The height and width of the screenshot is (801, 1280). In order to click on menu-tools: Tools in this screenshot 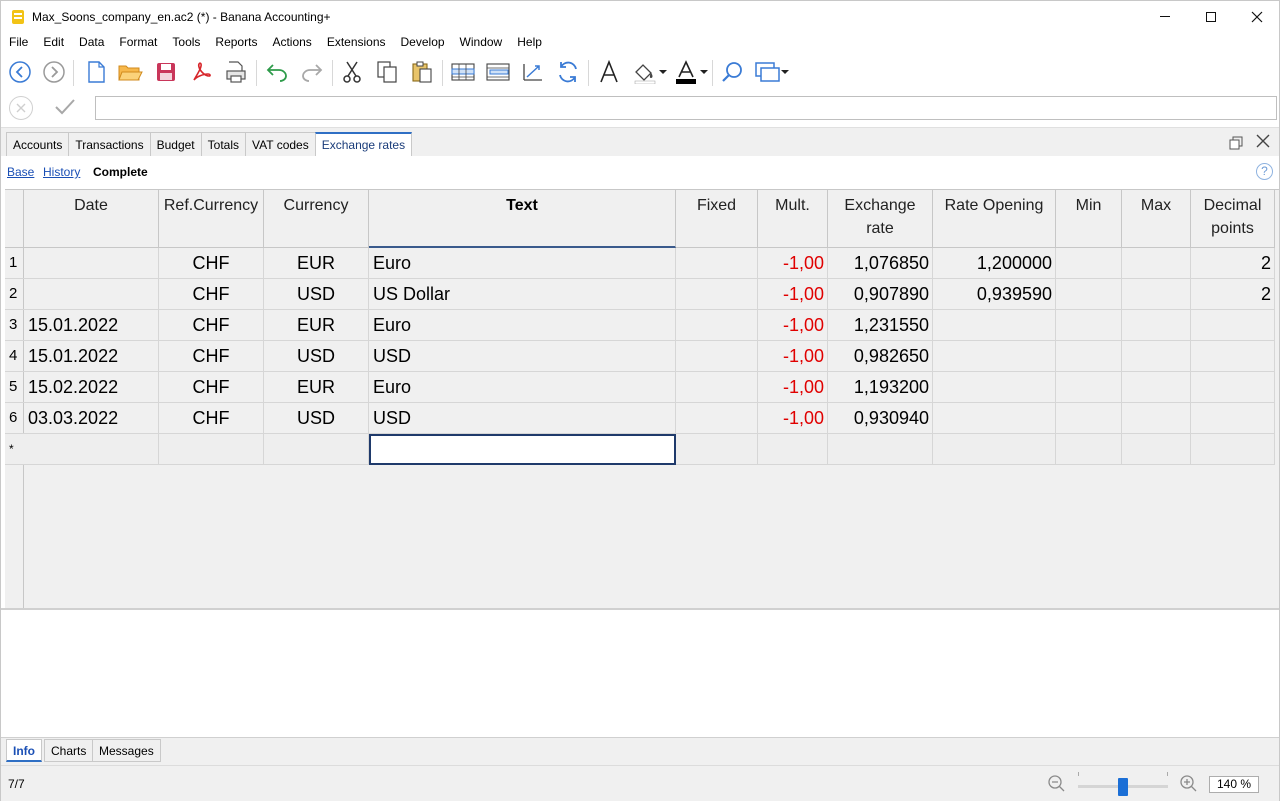, I will do `click(185, 42)`.